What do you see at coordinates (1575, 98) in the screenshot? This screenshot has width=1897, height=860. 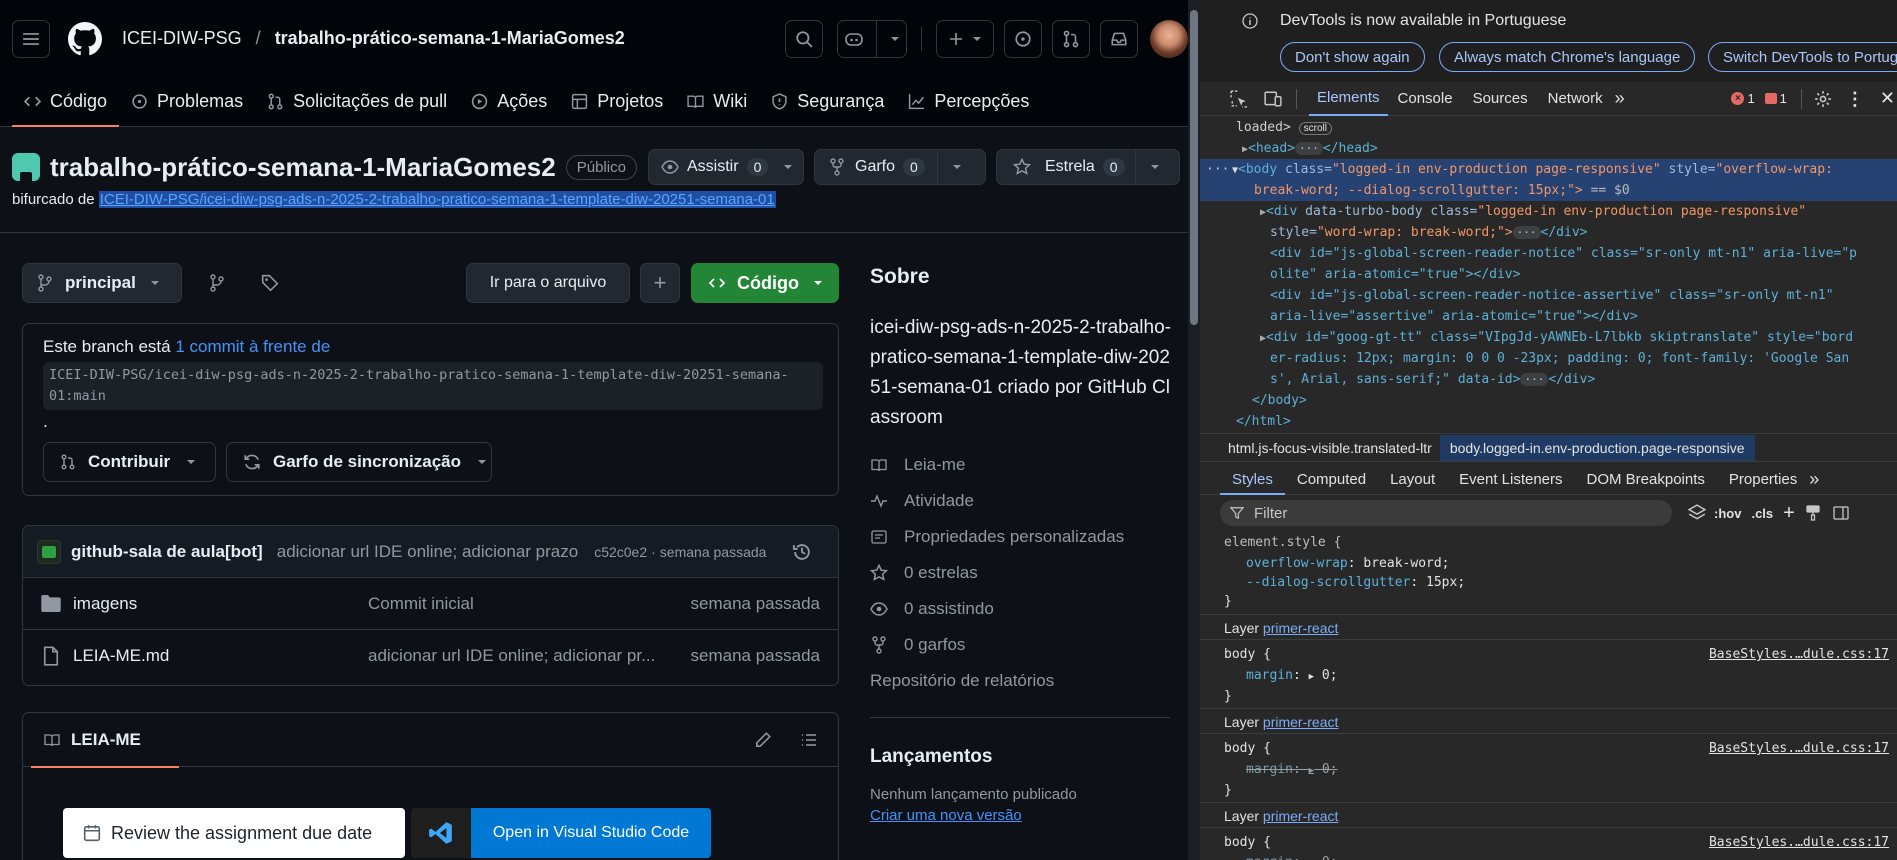 I see `devtools-tab-network: Network` at bounding box center [1575, 98].